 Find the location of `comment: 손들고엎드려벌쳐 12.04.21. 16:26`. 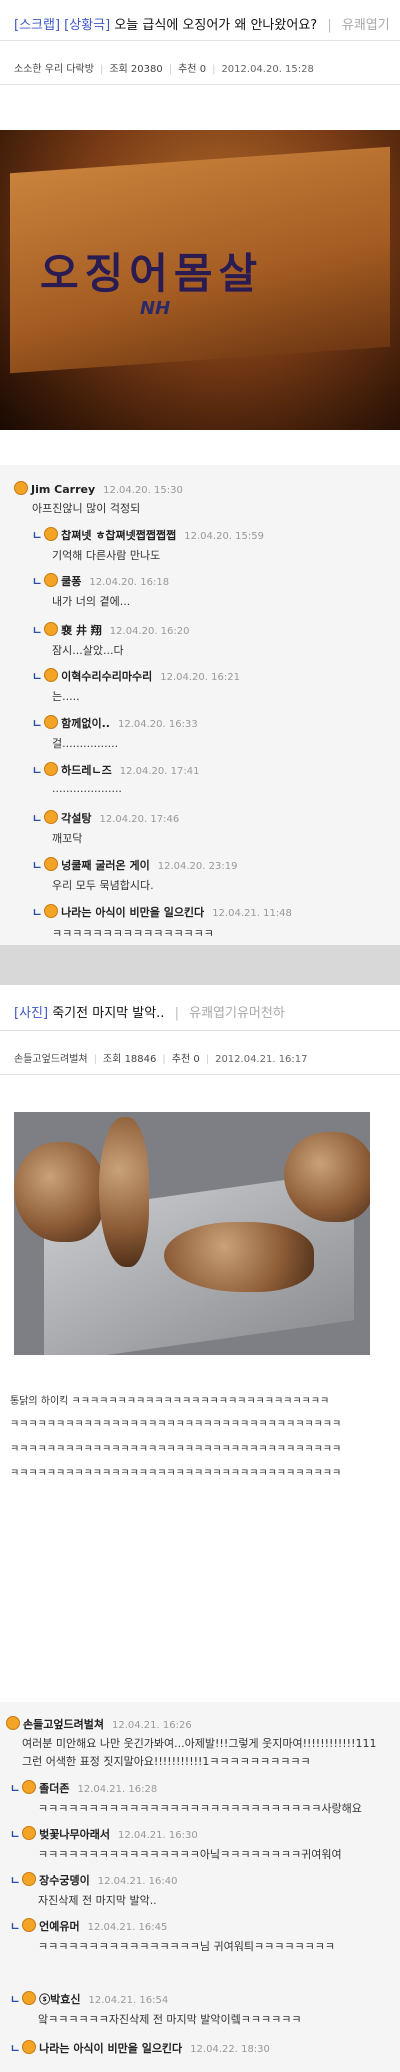

comment: 손들고엎드려벌쳐 12.04.21. 16:26 is located at coordinates (99, 1724).